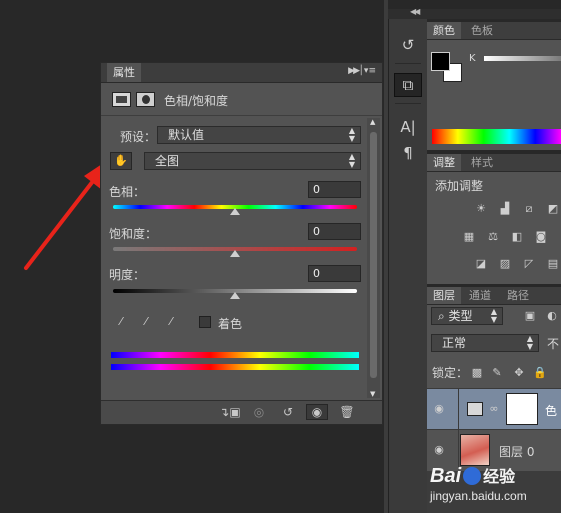 The width and height of the screenshot is (561, 513). Describe the element at coordinates (230, 324) in the screenshot. I see `colorize-label: 着色` at that location.